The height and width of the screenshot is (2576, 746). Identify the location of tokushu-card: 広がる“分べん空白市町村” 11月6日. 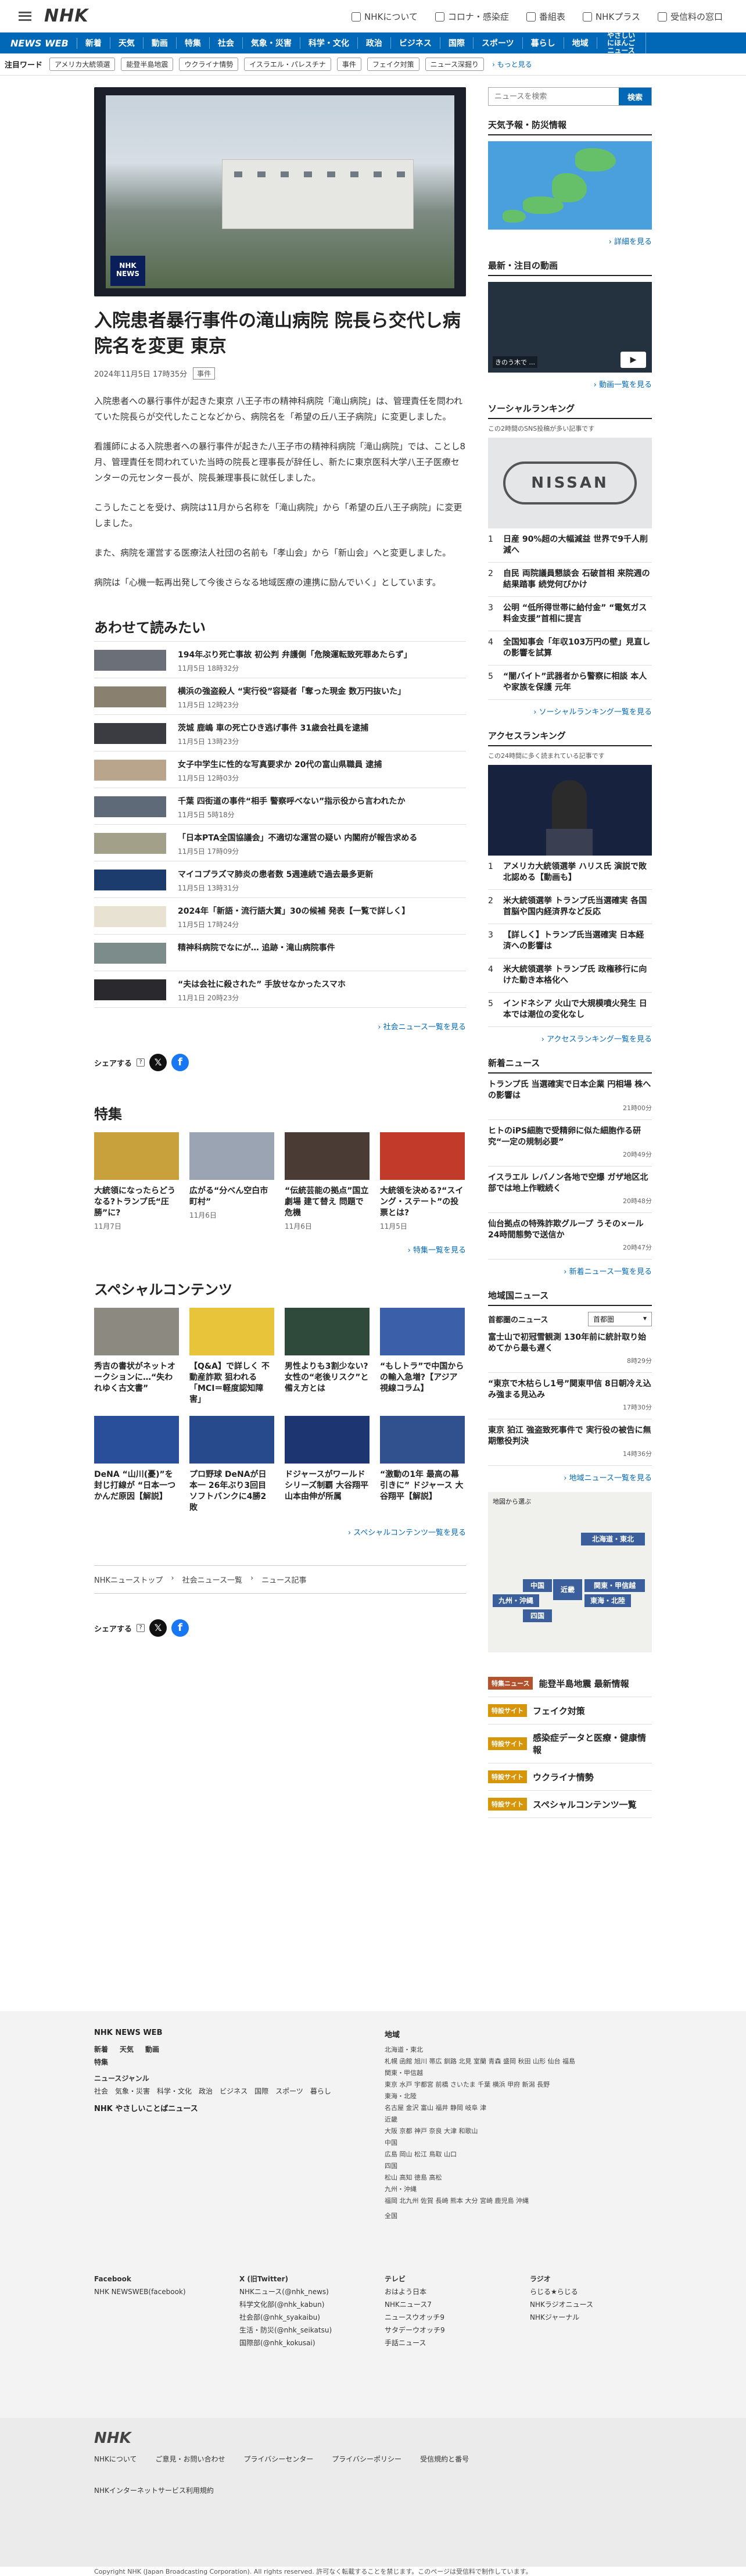
(231, 1182).